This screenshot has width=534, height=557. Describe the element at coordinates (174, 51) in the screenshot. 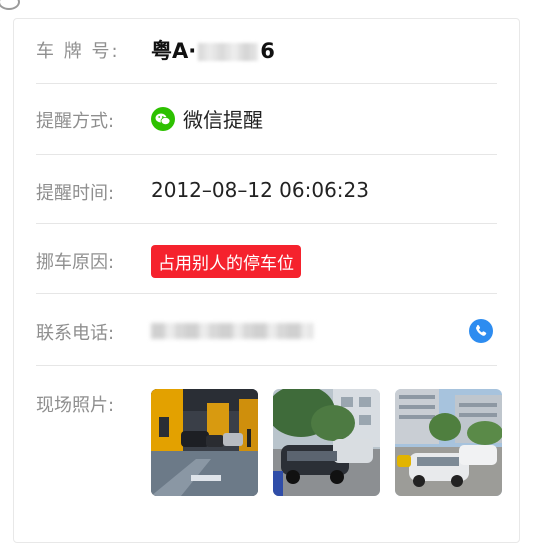

I see `plate-prefix: 粤A·` at that location.